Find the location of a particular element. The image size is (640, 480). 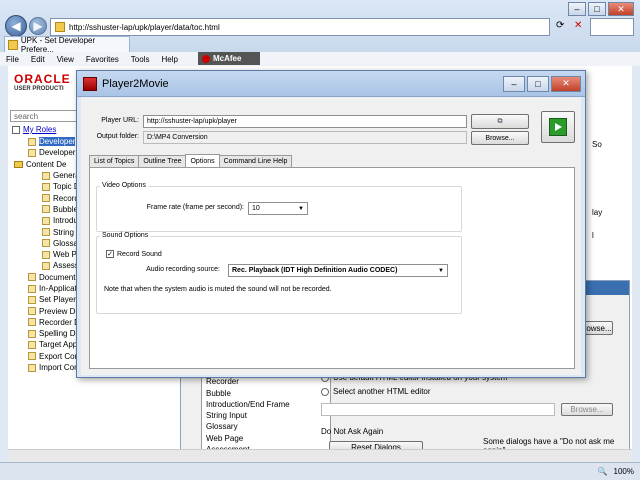

search-input: search is located at coordinates (45, 116).